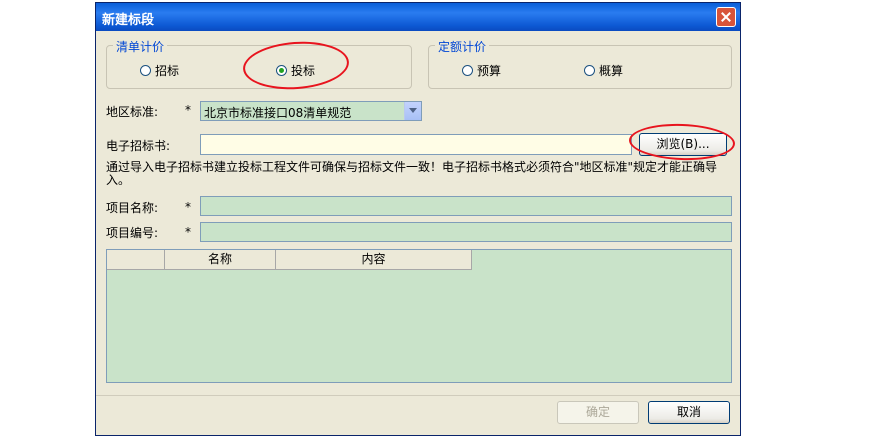  Describe the element at coordinates (138, 146) in the screenshot. I see `e-tender-label: 电子招标书:` at that location.